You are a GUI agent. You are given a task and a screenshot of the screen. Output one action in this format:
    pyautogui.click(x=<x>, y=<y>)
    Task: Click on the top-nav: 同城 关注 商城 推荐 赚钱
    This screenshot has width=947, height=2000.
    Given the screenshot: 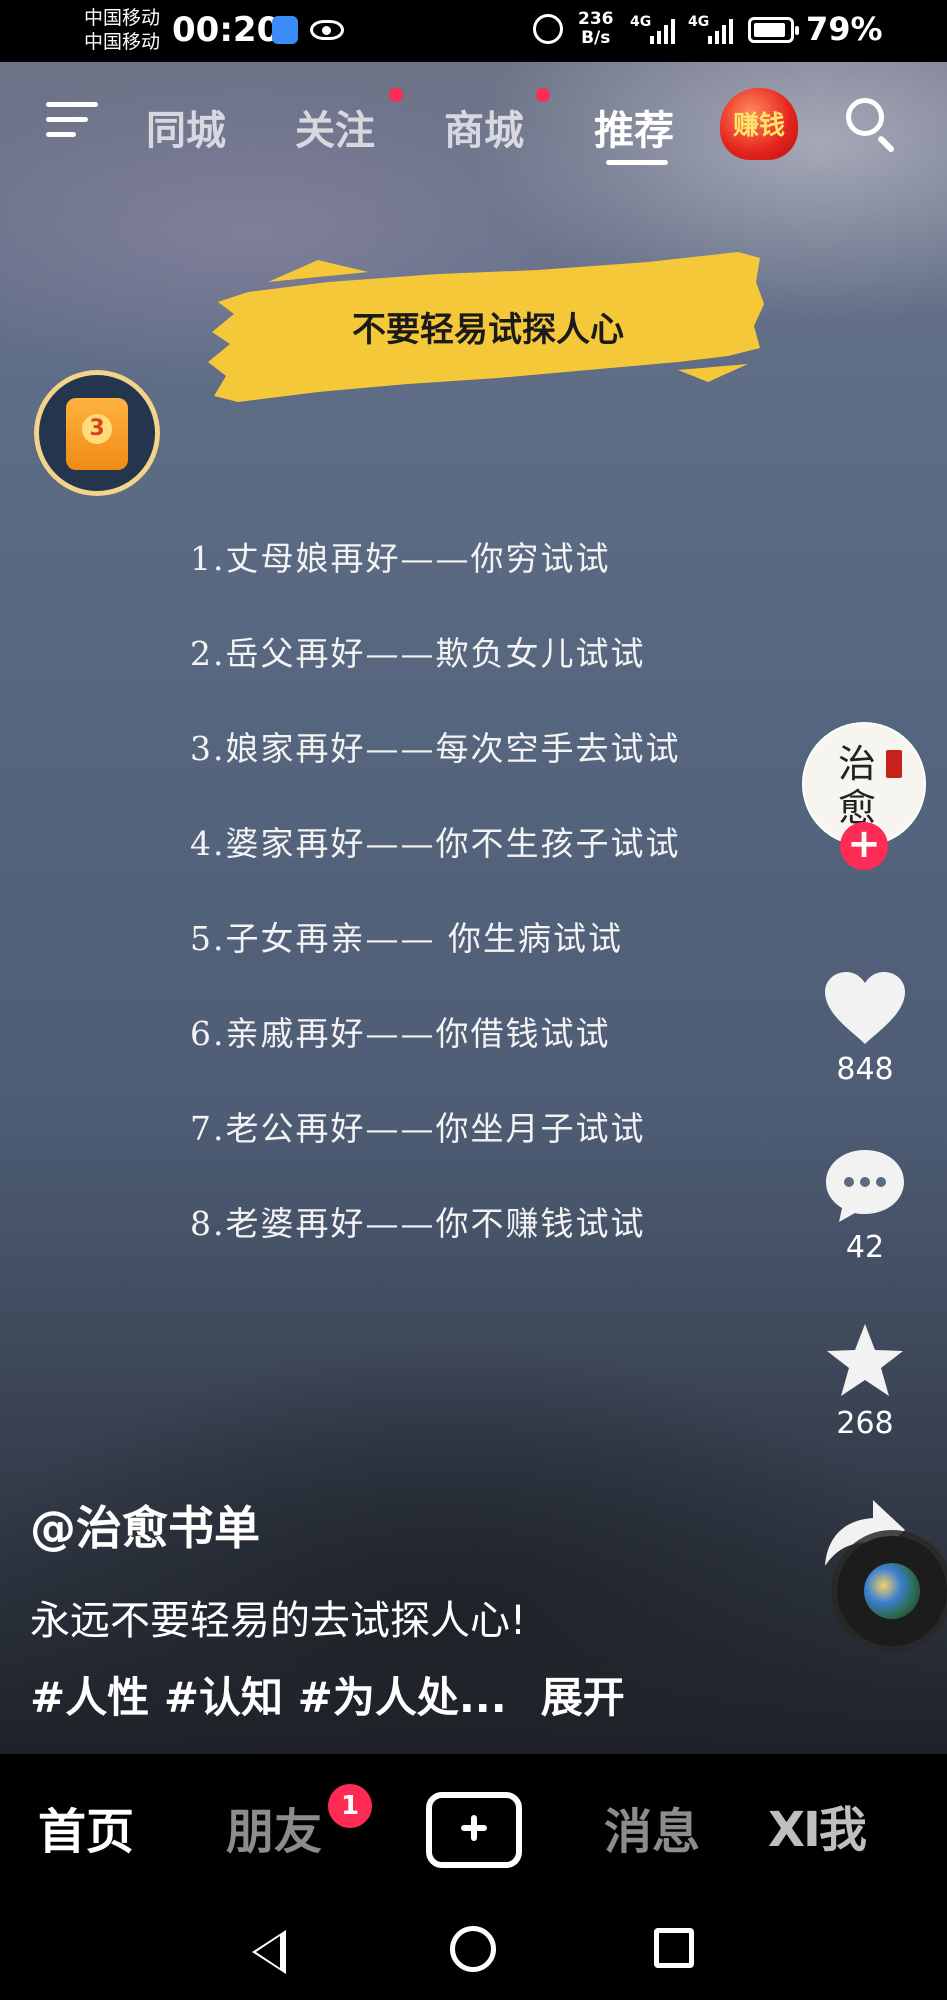 What is the action you would take?
    pyautogui.click(x=473, y=127)
    